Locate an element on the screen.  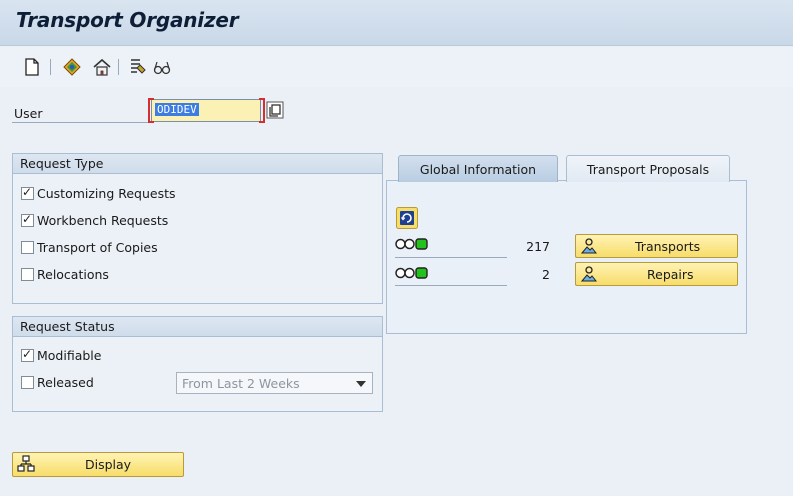
label-underline is located at coordinates (80, 122).